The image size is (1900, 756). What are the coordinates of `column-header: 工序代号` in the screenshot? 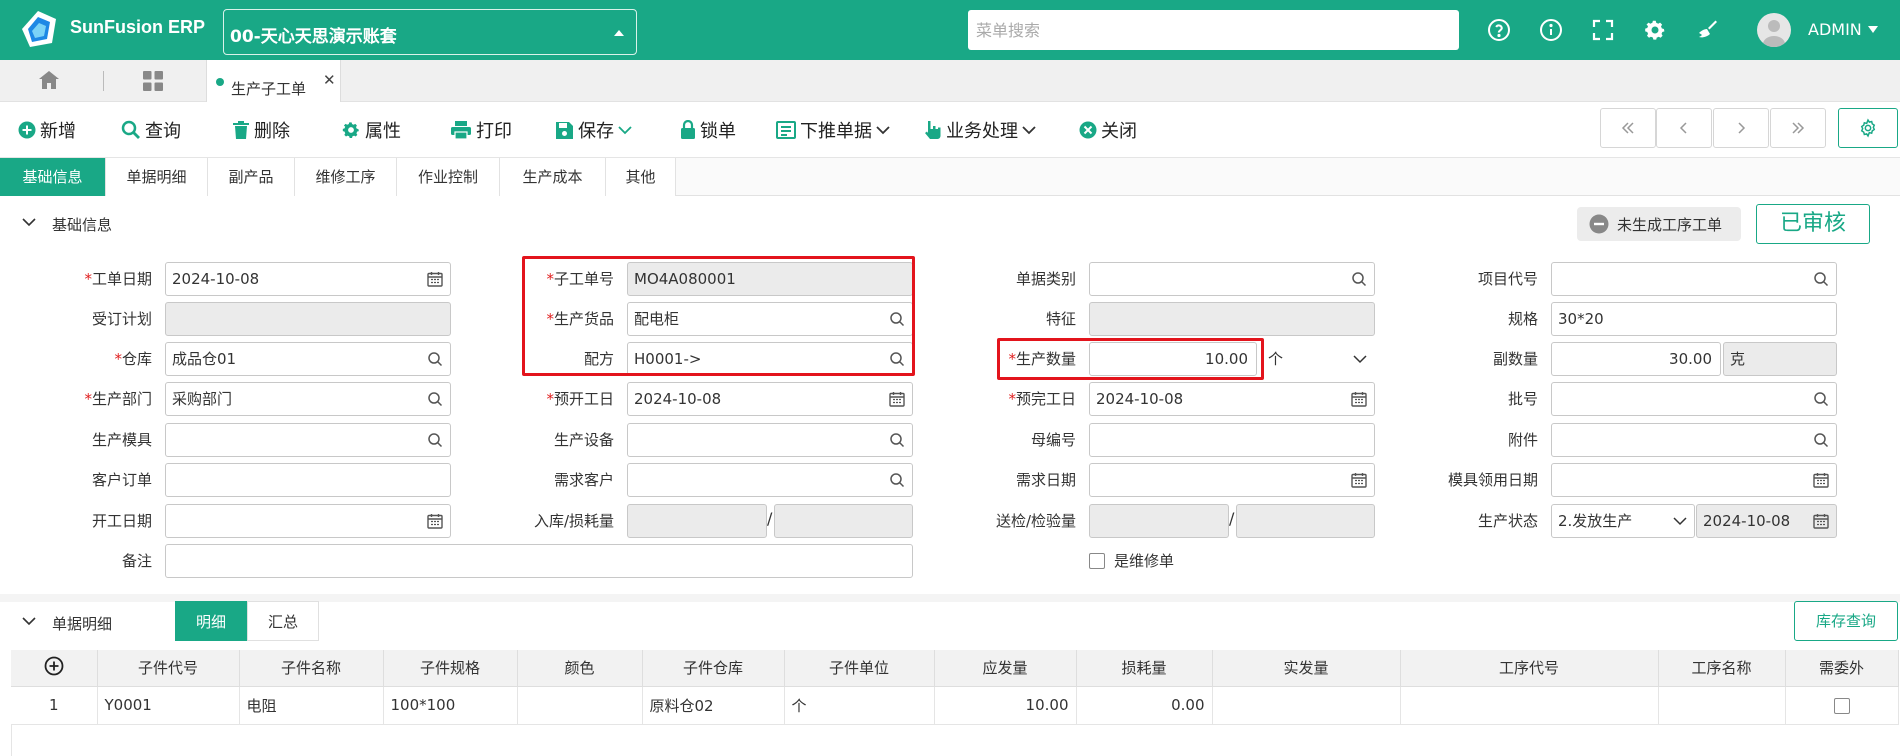 It's located at (1529, 668).